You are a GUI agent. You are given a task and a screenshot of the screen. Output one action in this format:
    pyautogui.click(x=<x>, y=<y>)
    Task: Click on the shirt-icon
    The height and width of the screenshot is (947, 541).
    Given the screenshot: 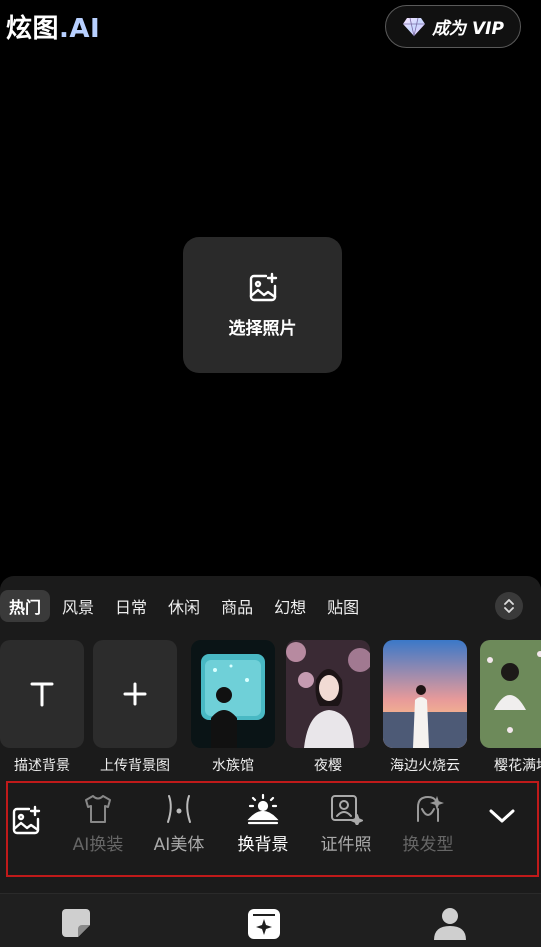 What is the action you would take?
    pyautogui.click(x=98, y=809)
    